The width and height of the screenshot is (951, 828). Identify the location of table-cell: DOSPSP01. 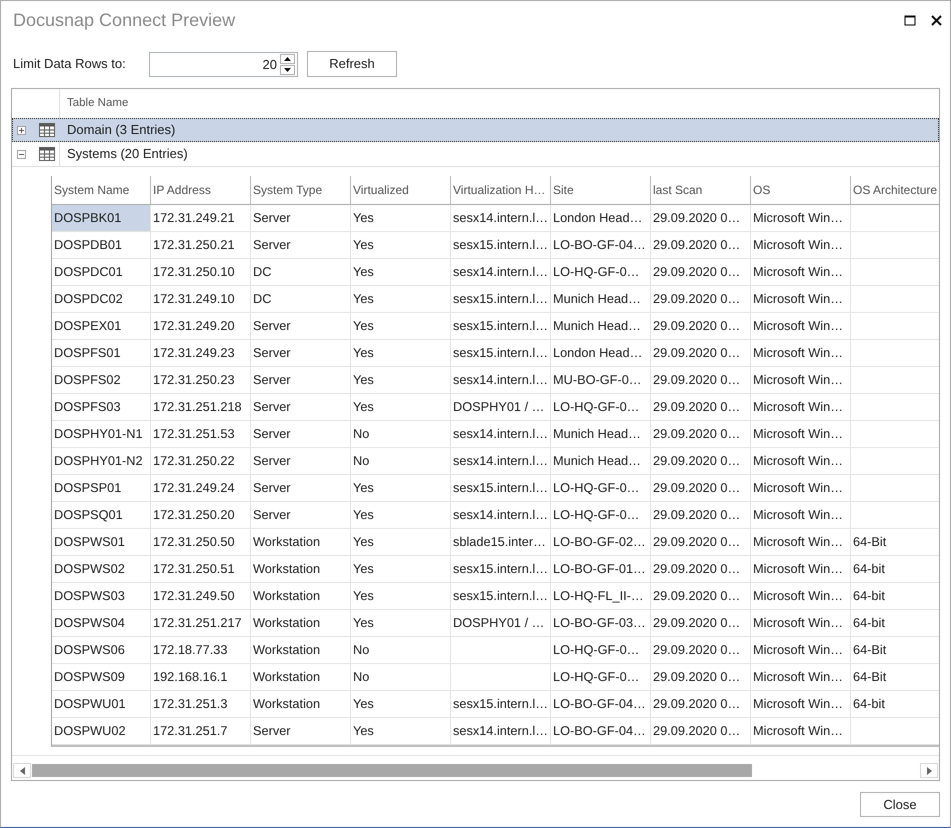
(101, 488).